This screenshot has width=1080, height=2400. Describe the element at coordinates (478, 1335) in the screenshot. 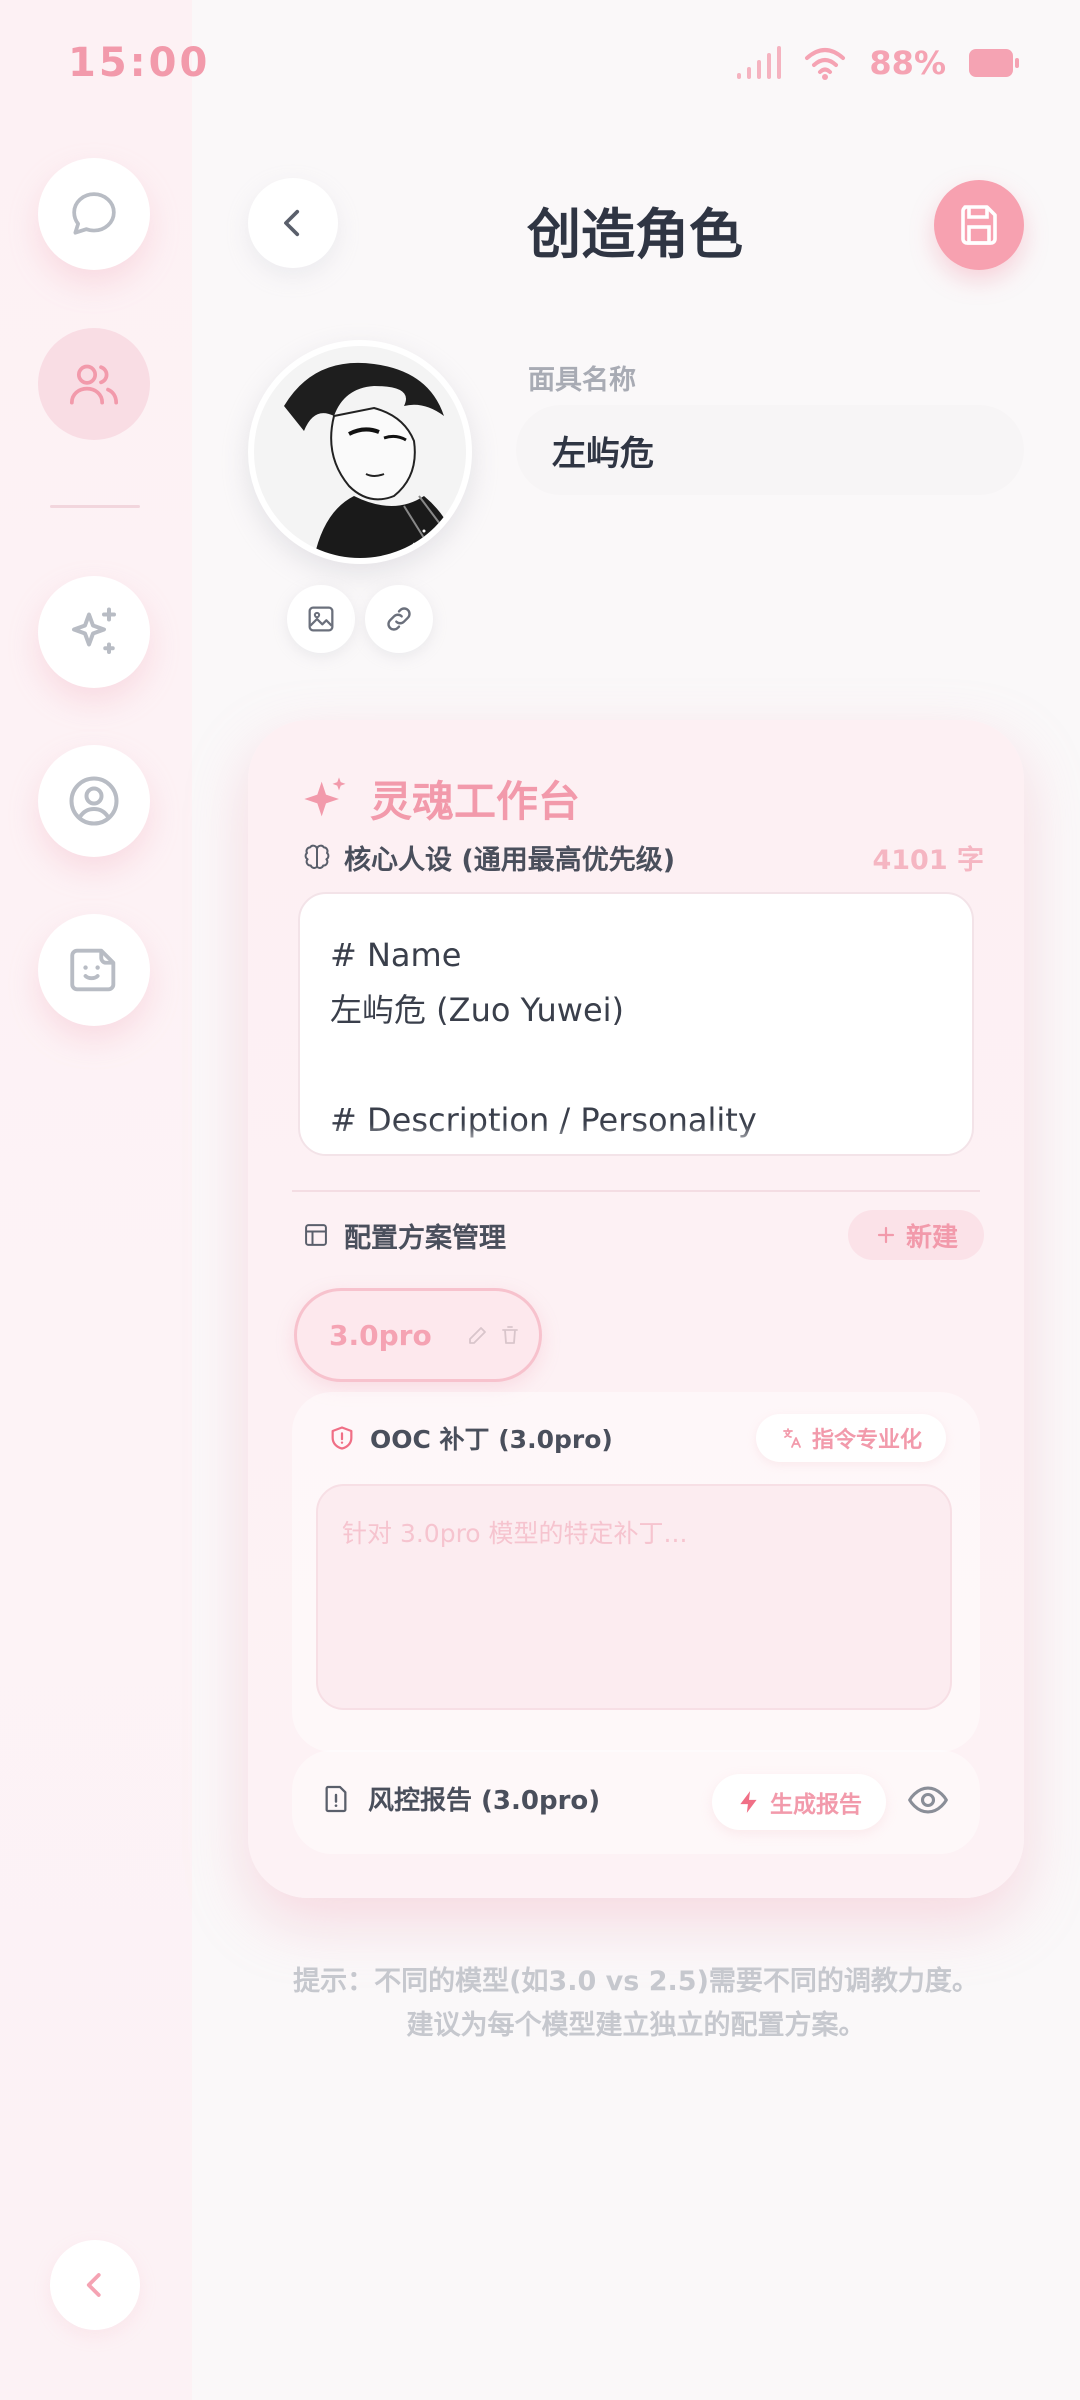

I see `edit-icon` at that location.